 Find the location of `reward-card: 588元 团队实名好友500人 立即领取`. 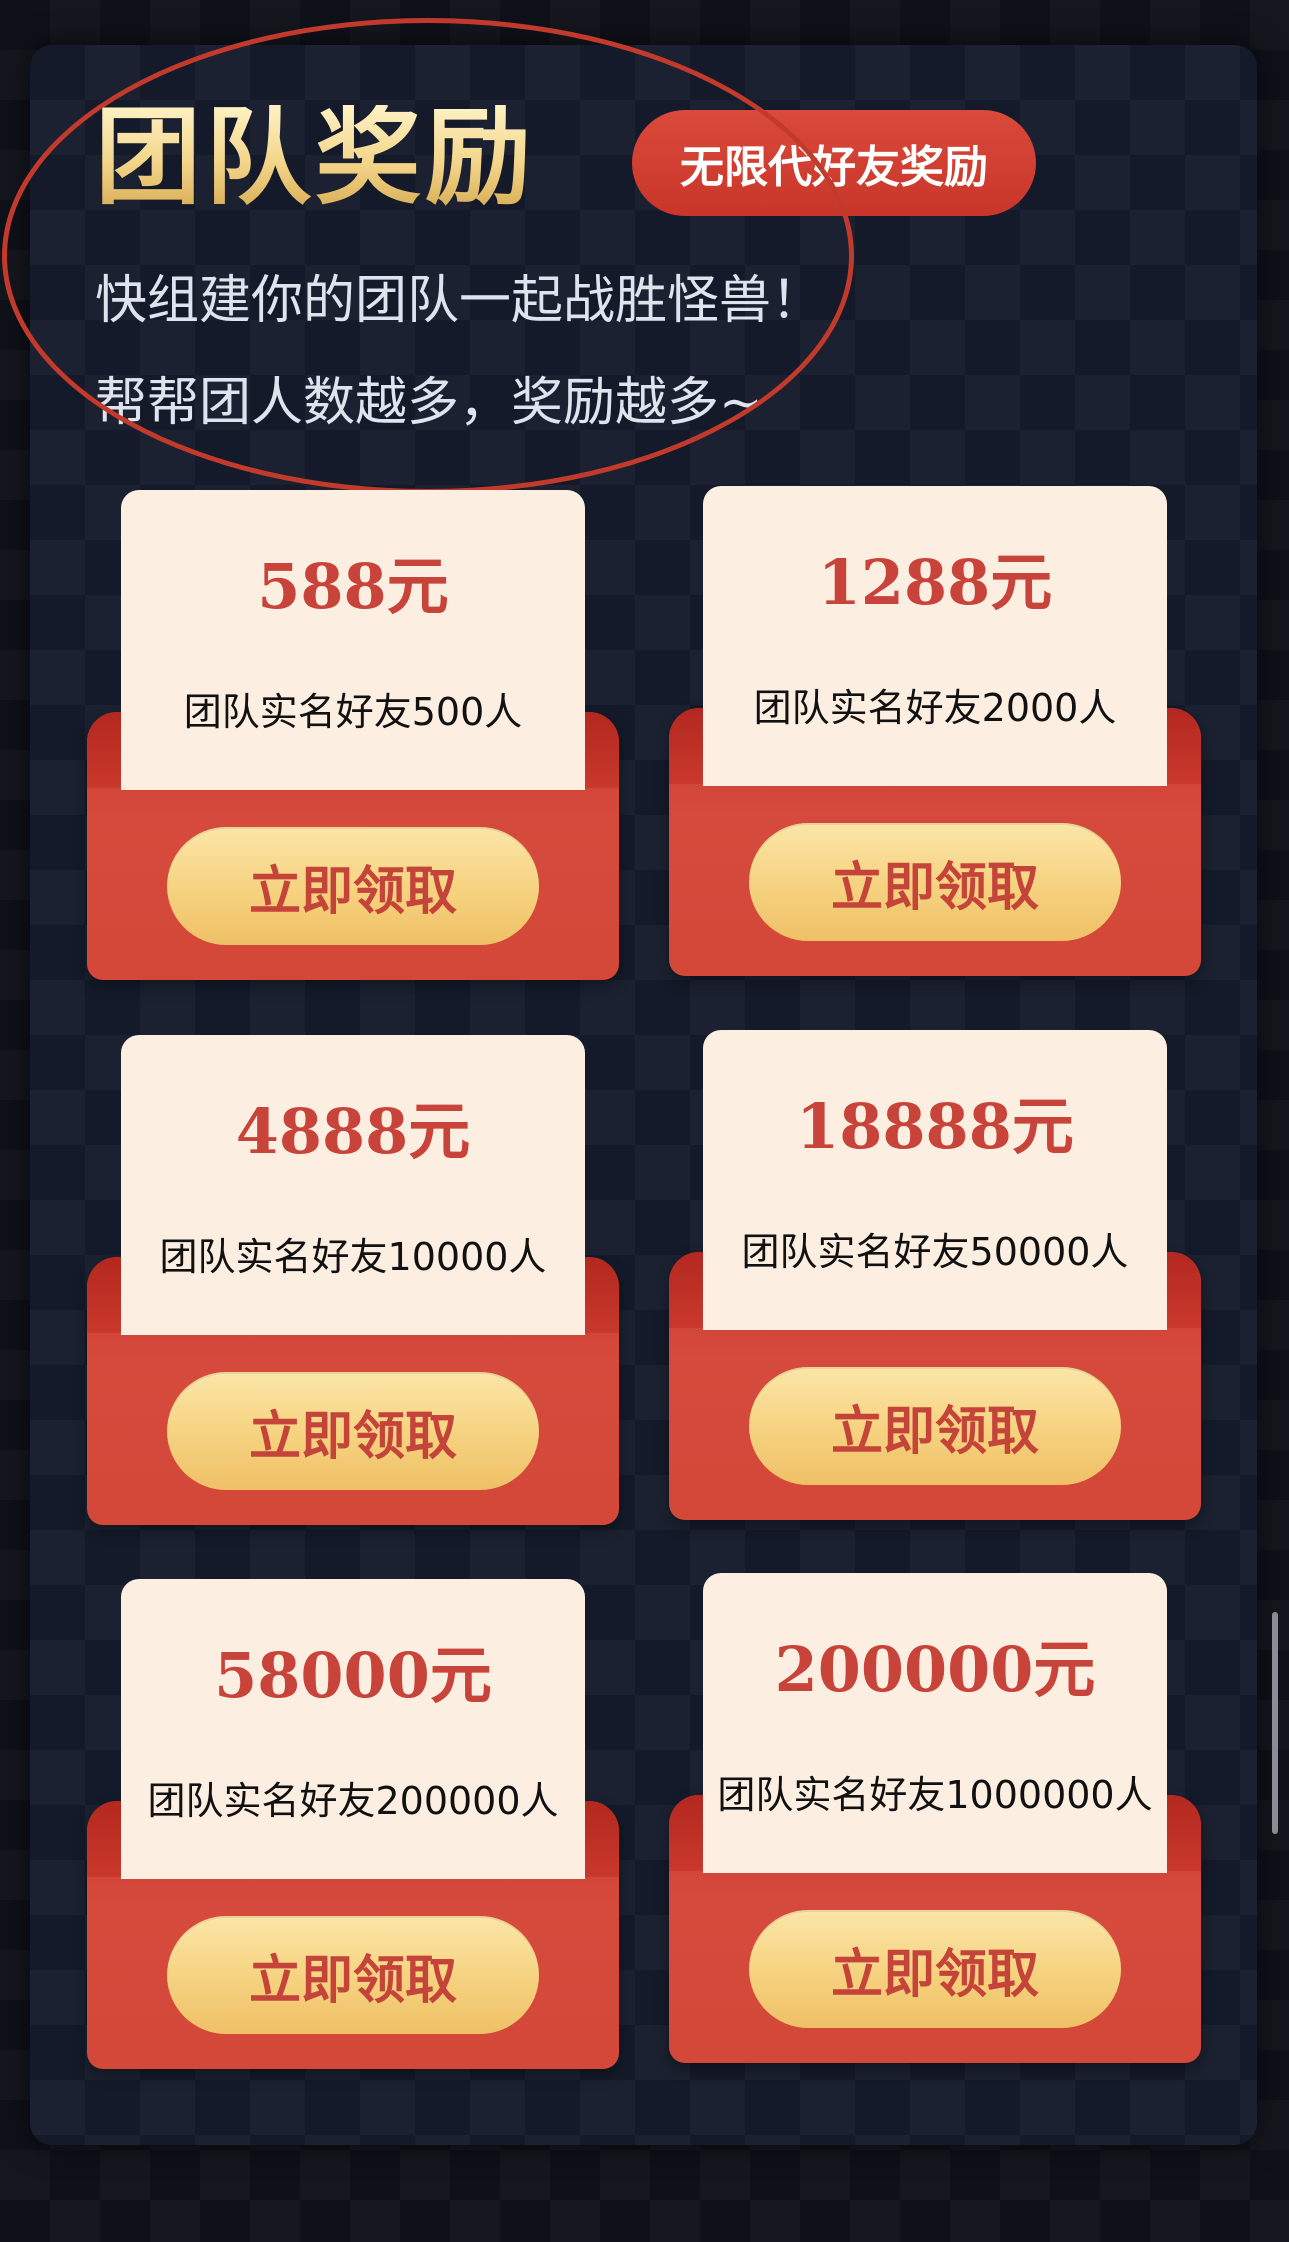

reward-card: 588元 团队实名好友500人 立即领取 is located at coordinates (353, 735).